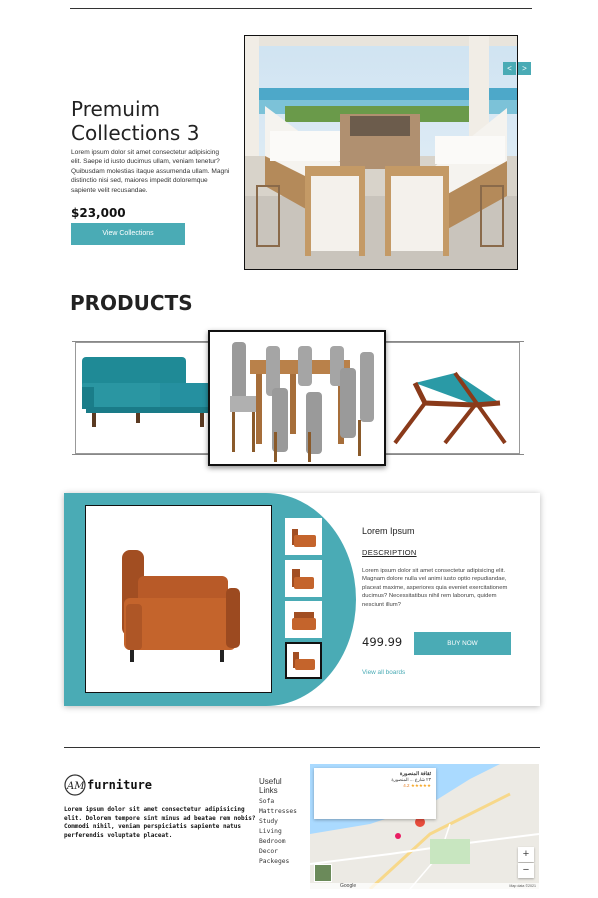  I want to click on brand-logo: AM furniture, so click(124, 785).